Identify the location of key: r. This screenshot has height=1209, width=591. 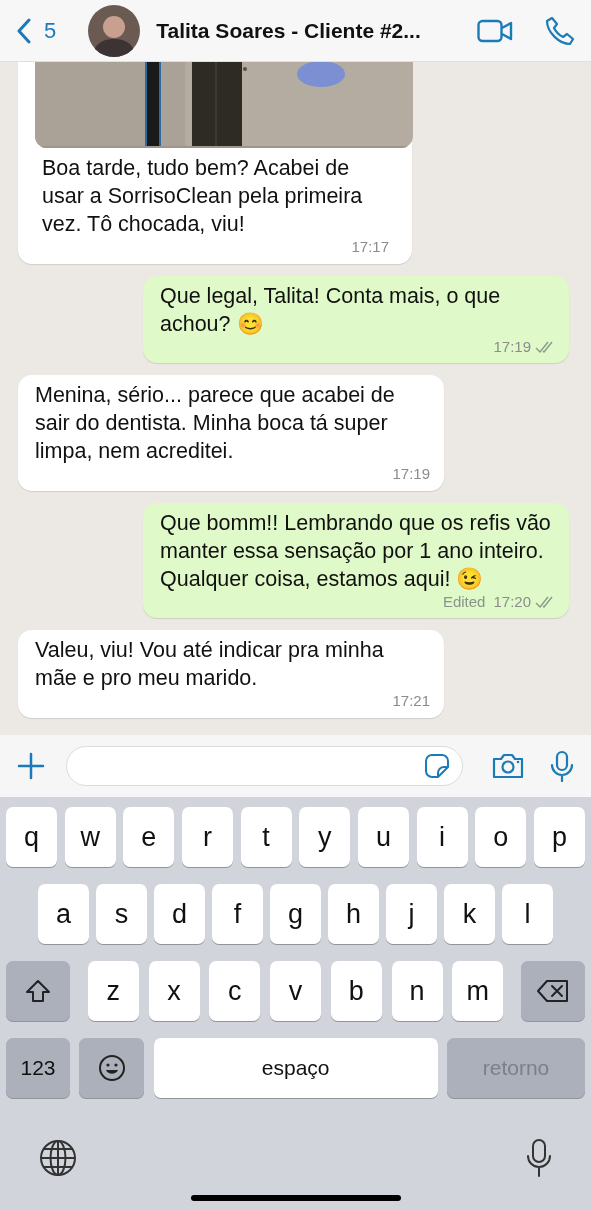
(207, 837).